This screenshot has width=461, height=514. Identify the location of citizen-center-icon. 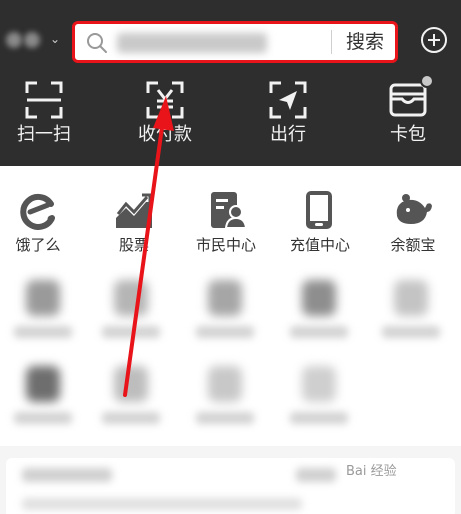
(228, 210).